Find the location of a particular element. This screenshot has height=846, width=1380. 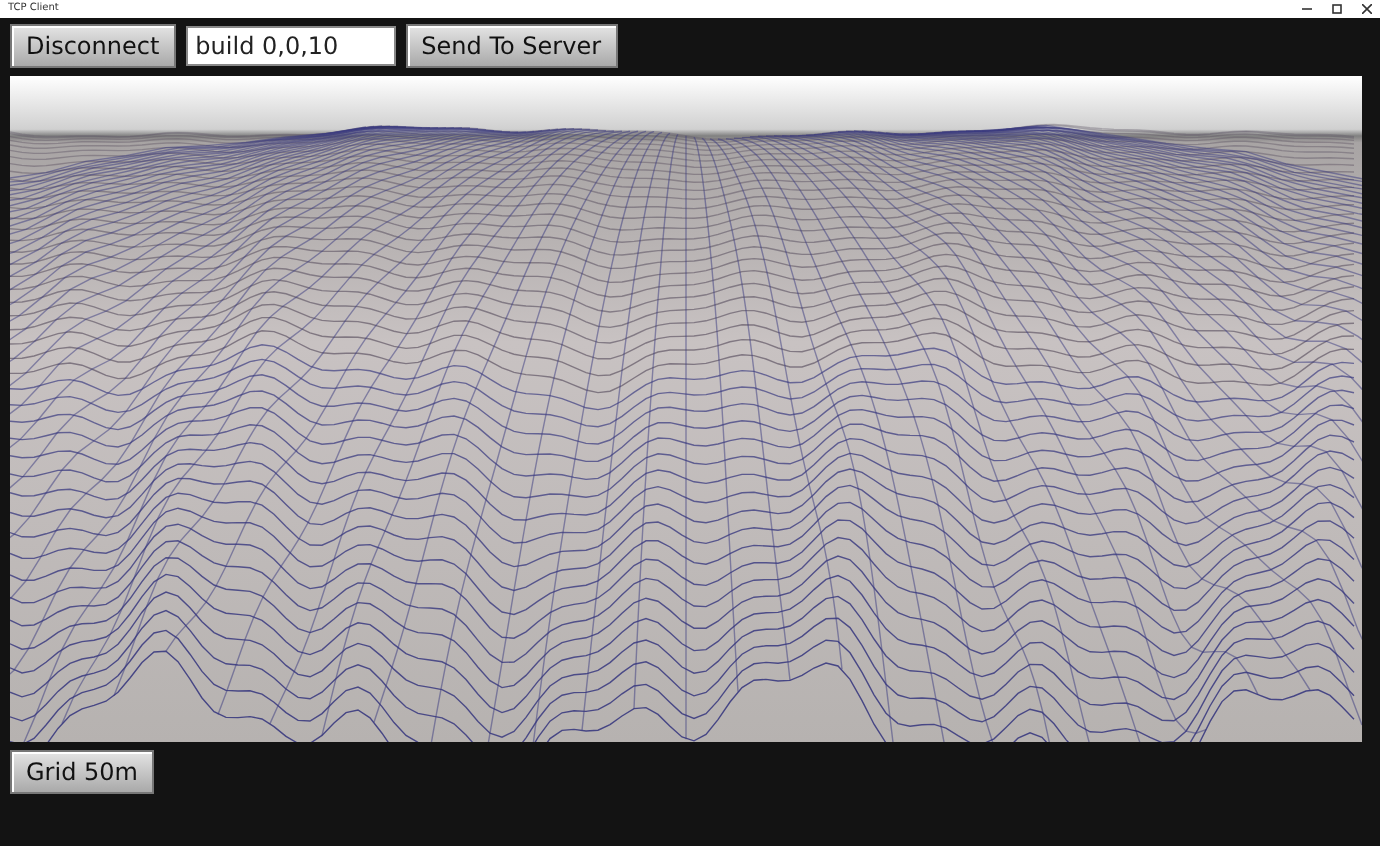

close-icon is located at coordinates (1367, 9).